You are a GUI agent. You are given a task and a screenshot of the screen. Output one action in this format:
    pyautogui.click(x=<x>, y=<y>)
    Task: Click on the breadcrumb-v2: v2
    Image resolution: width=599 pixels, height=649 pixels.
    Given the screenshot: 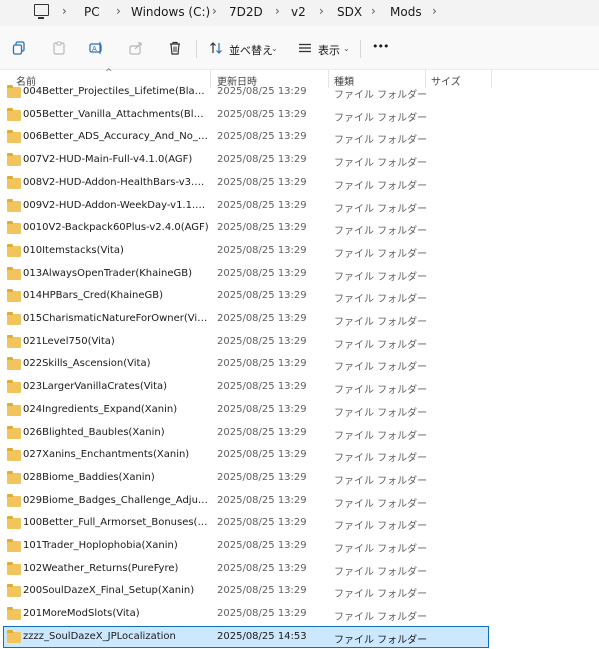 What is the action you would take?
    pyautogui.click(x=298, y=12)
    